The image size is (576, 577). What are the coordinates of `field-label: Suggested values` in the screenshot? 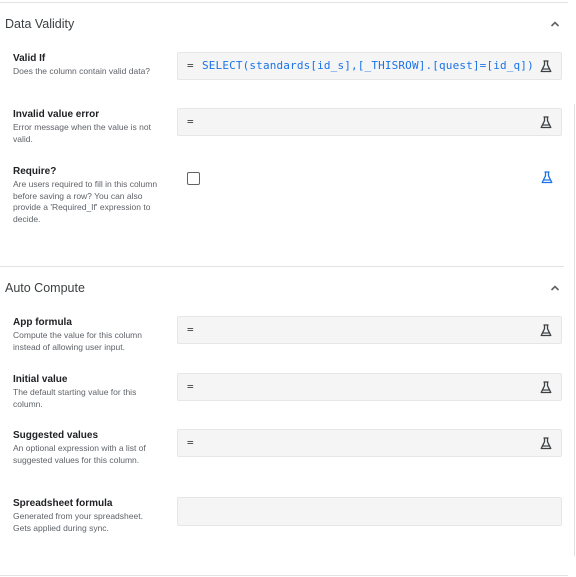 It's located at (56, 435).